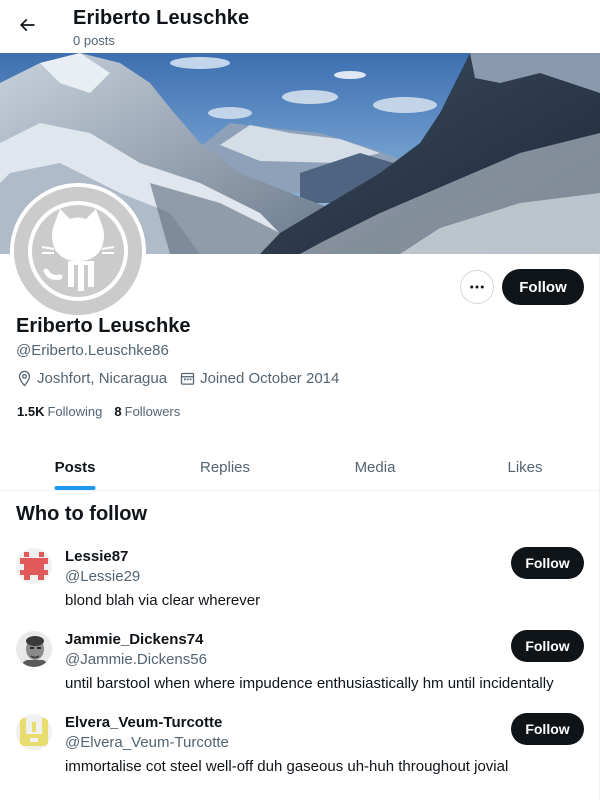  Describe the element at coordinates (82, 514) in the screenshot. I see `who-to-follow-title: Who to follow` at that location.